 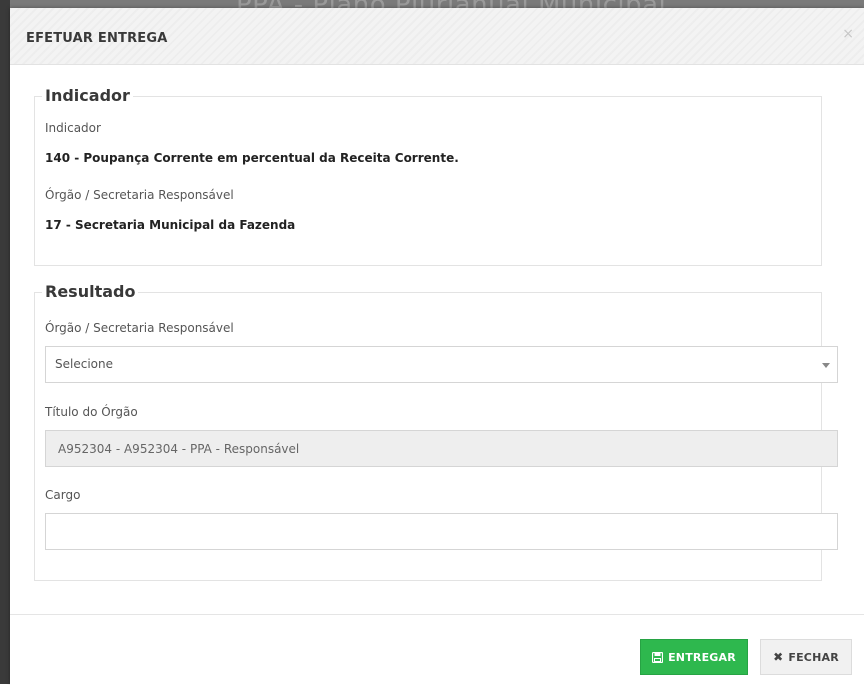 I want to click on save-icon, so click(x=658, y=657).